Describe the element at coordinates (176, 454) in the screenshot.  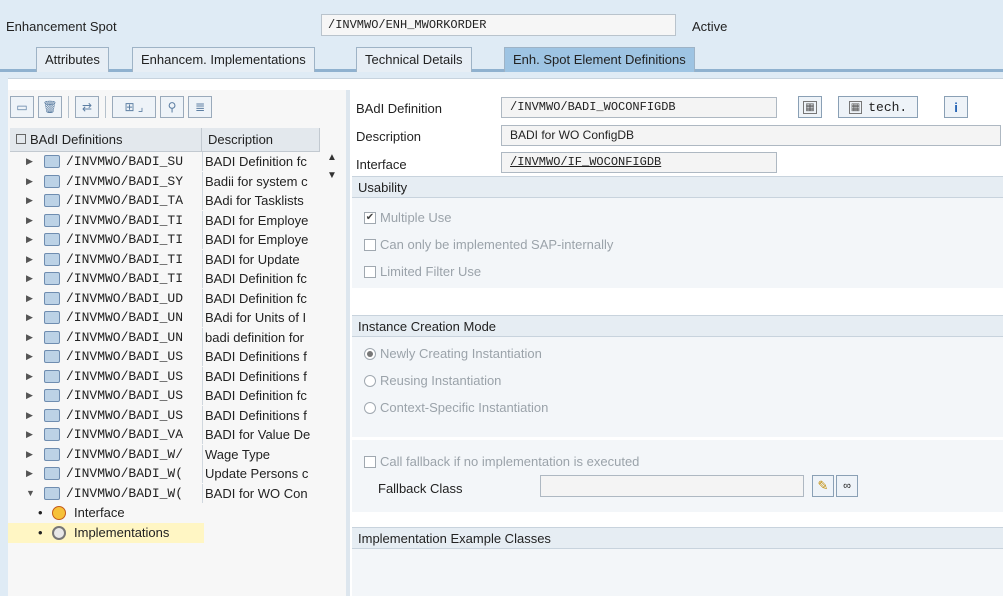
I see `tree-row: ▶ /INVMWO/BADI_W/Wage Type` at that location.